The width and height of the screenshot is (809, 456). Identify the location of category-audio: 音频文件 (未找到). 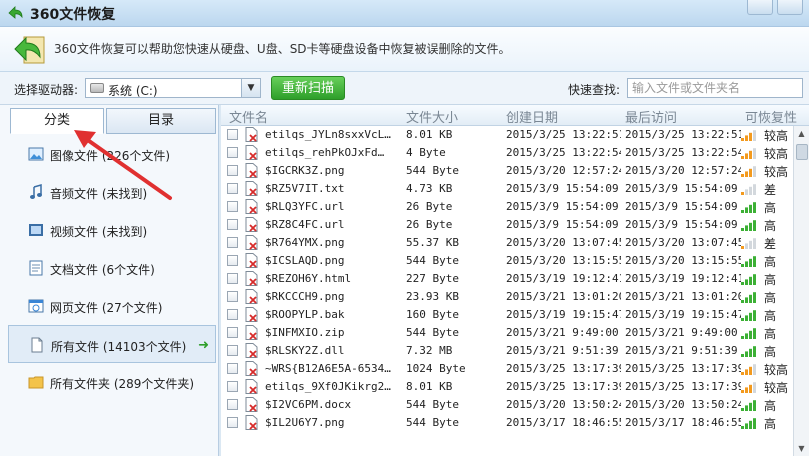
(112, 192).